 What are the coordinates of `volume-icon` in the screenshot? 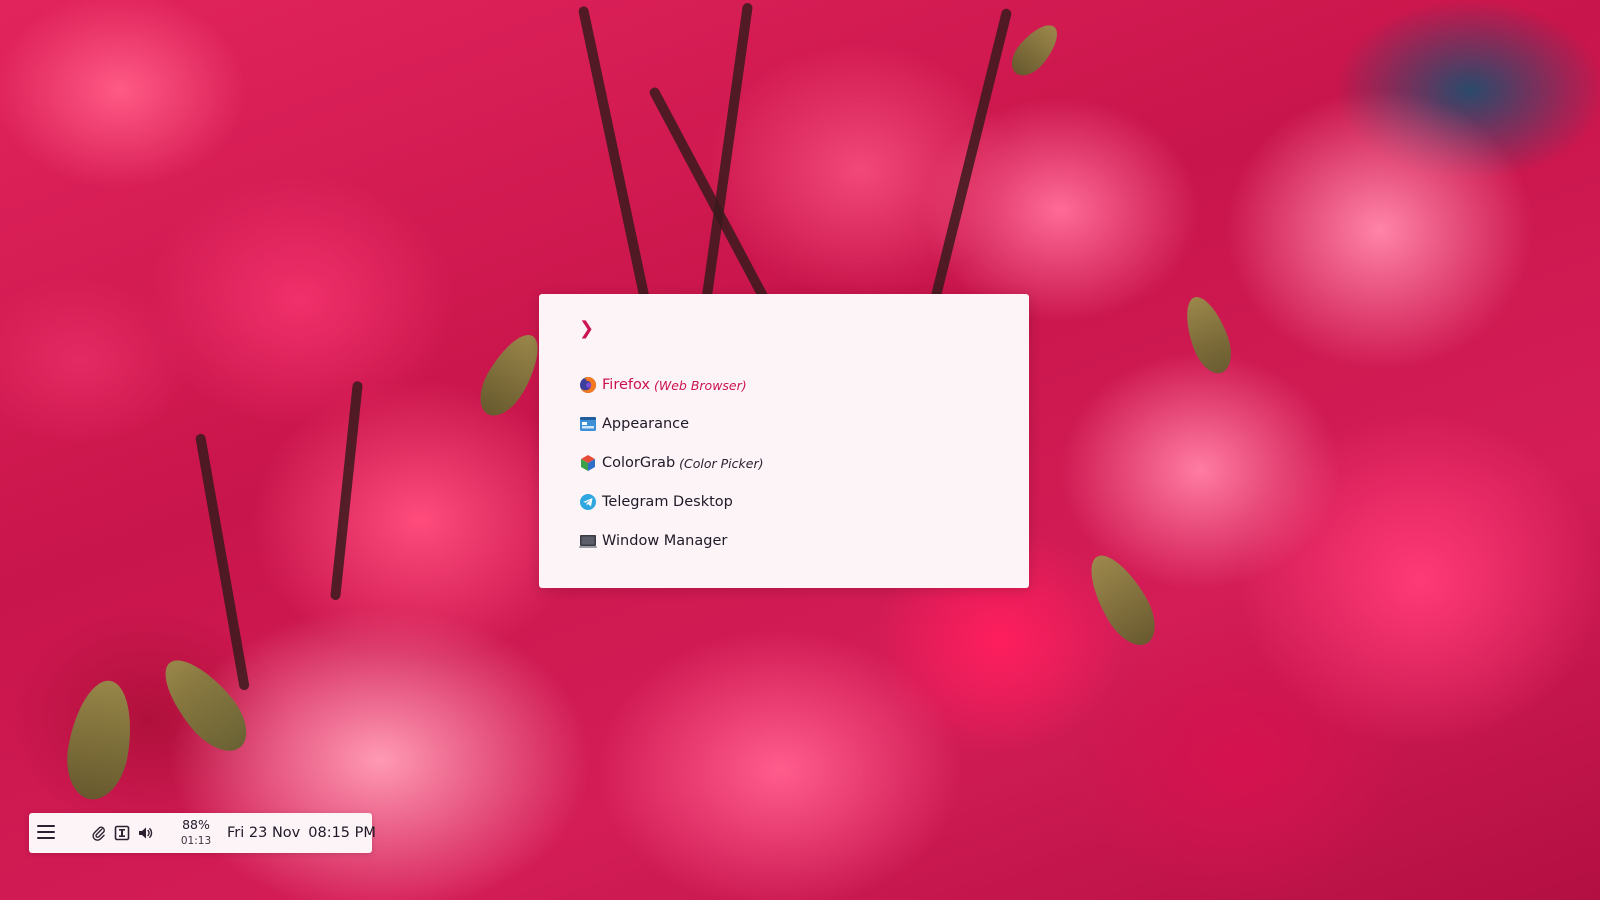 It's located at (145, 833).